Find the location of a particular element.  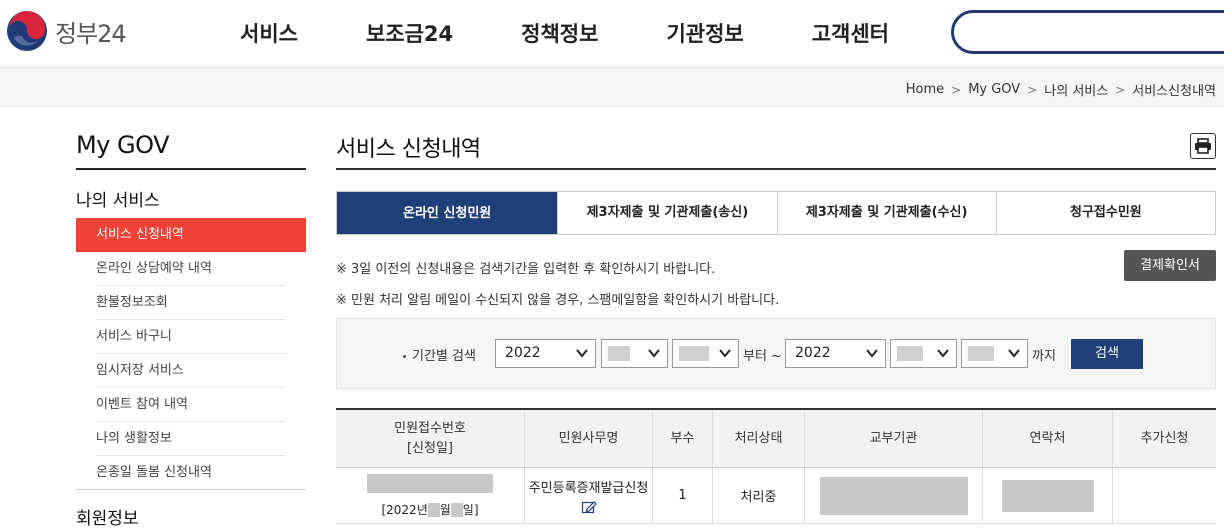

breadcrumb: Home > My GOV > 나의 서비스 > 서비스신청내역 is located at coordinates (1061, 89).